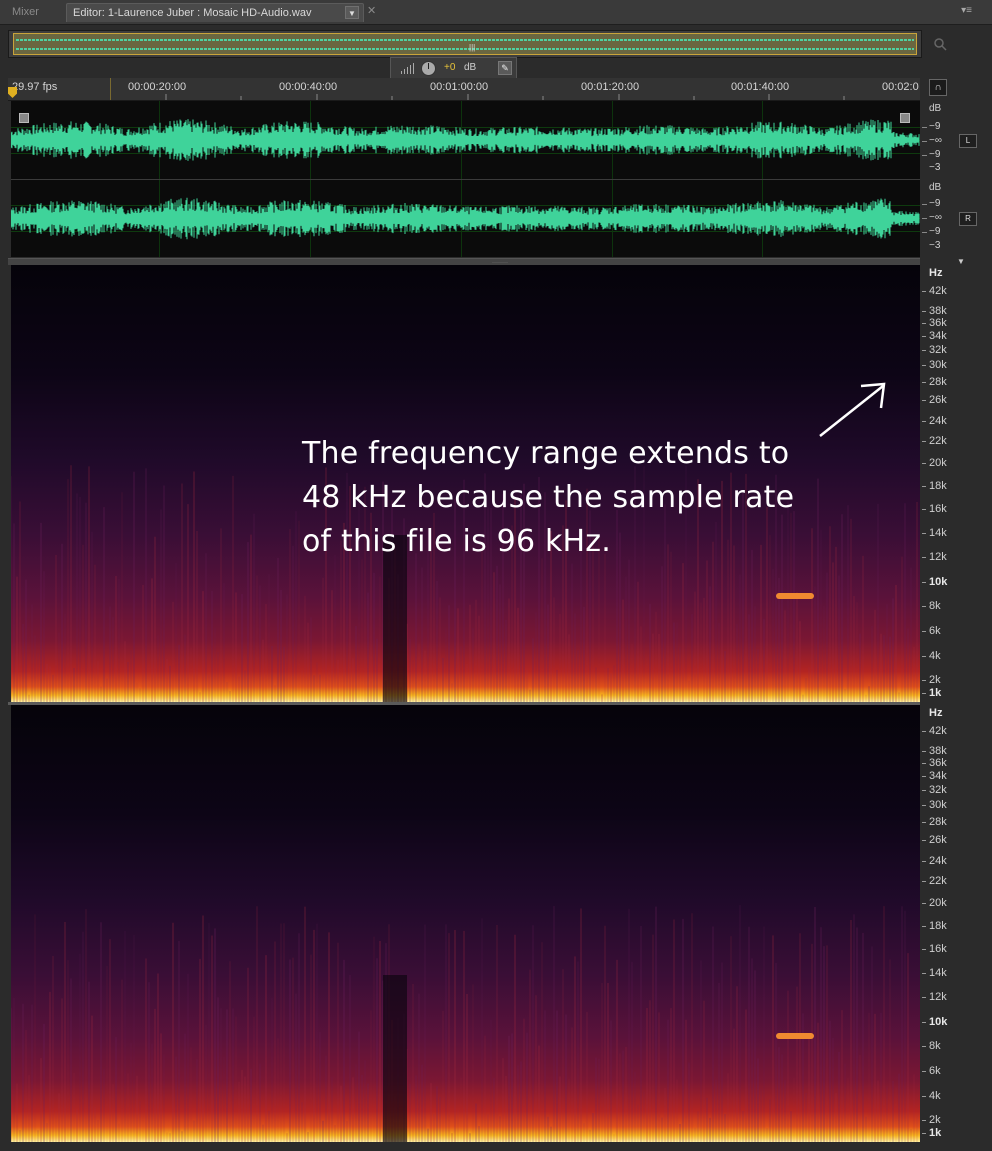 The width and height of the screenshot is (992, 1151). I want to click on overview-timeline: |||, so click(465, 44).